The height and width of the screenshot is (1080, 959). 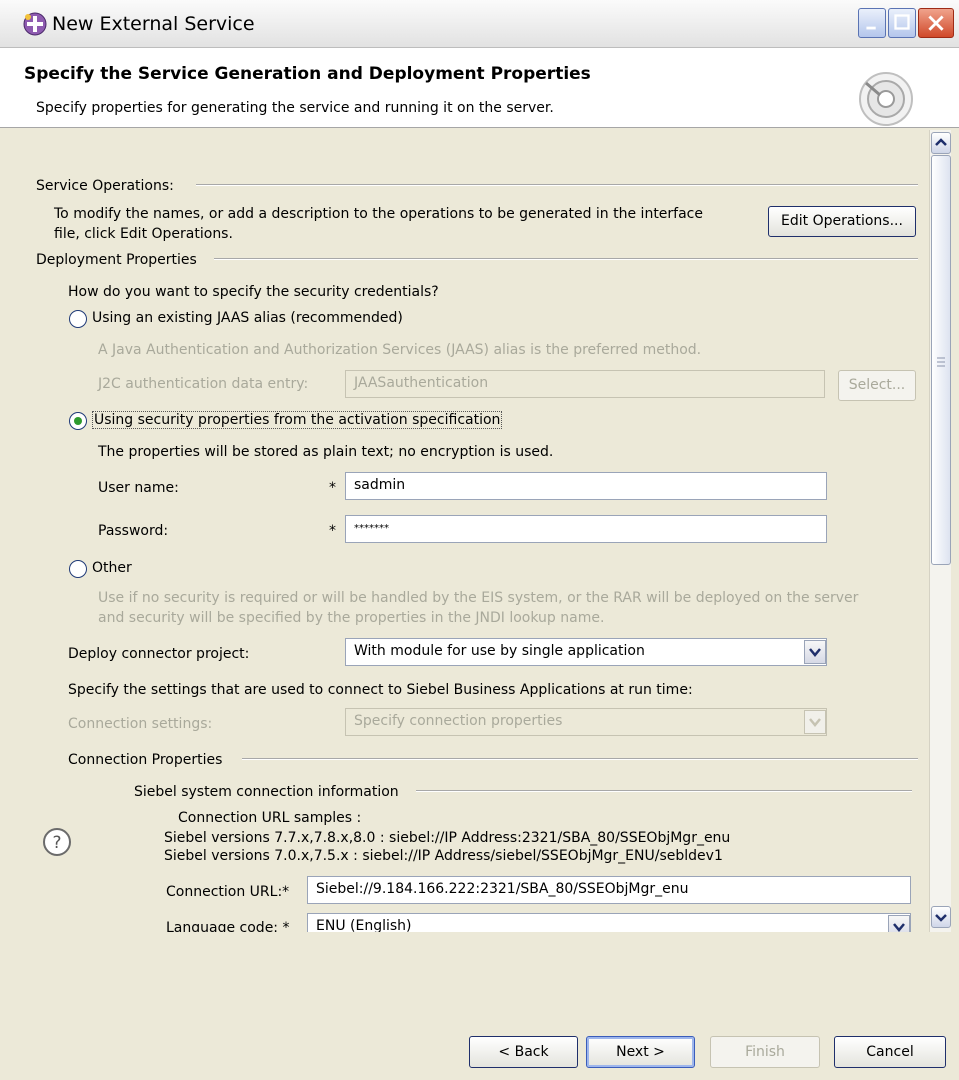 I want to click on chevron-up-icon, so click(x=941, y=142).